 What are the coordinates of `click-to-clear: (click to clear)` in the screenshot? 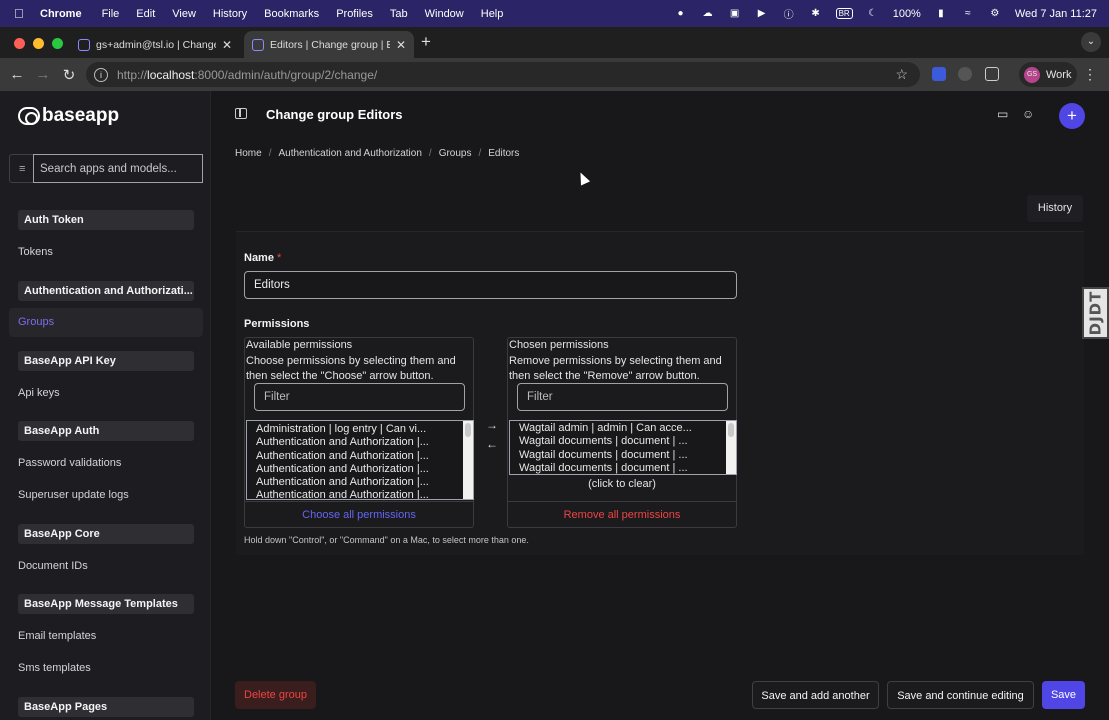 It's located at (622, 484).